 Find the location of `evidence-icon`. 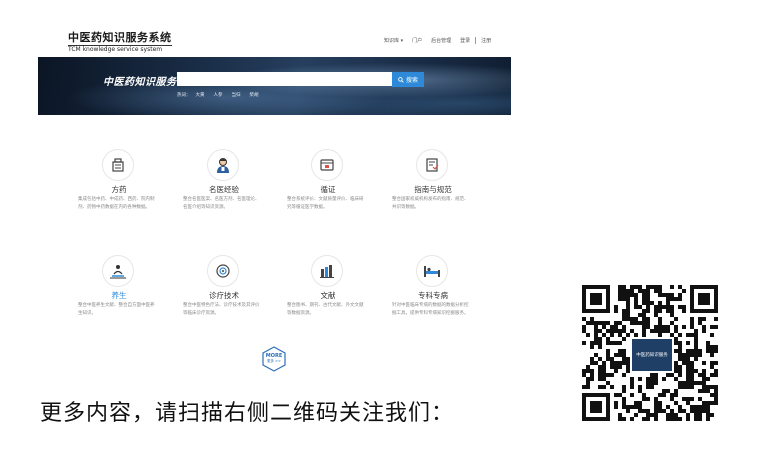

evidence-icon is located at coordinates (327, 165).